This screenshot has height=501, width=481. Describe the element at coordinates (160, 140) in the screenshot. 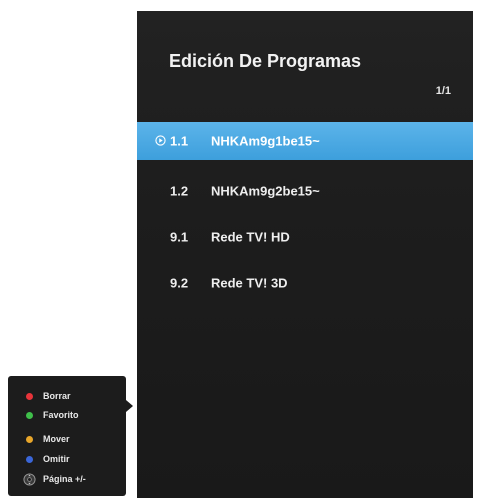

I see `play-icon` at that location.